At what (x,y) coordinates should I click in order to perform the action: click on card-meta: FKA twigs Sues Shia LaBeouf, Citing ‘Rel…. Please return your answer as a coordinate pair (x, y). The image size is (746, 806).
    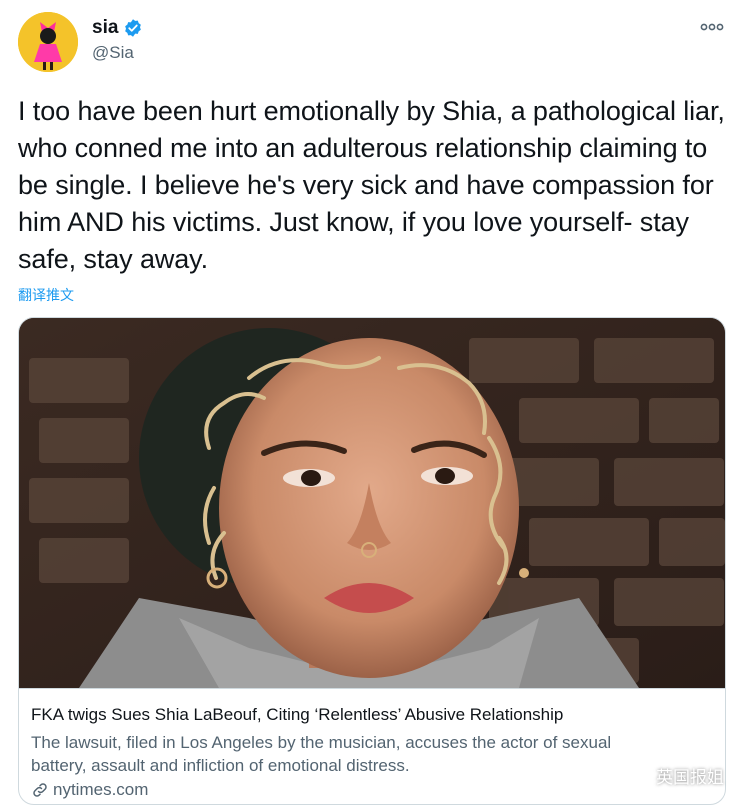
    Looking at the image, I should click on (372, 746).